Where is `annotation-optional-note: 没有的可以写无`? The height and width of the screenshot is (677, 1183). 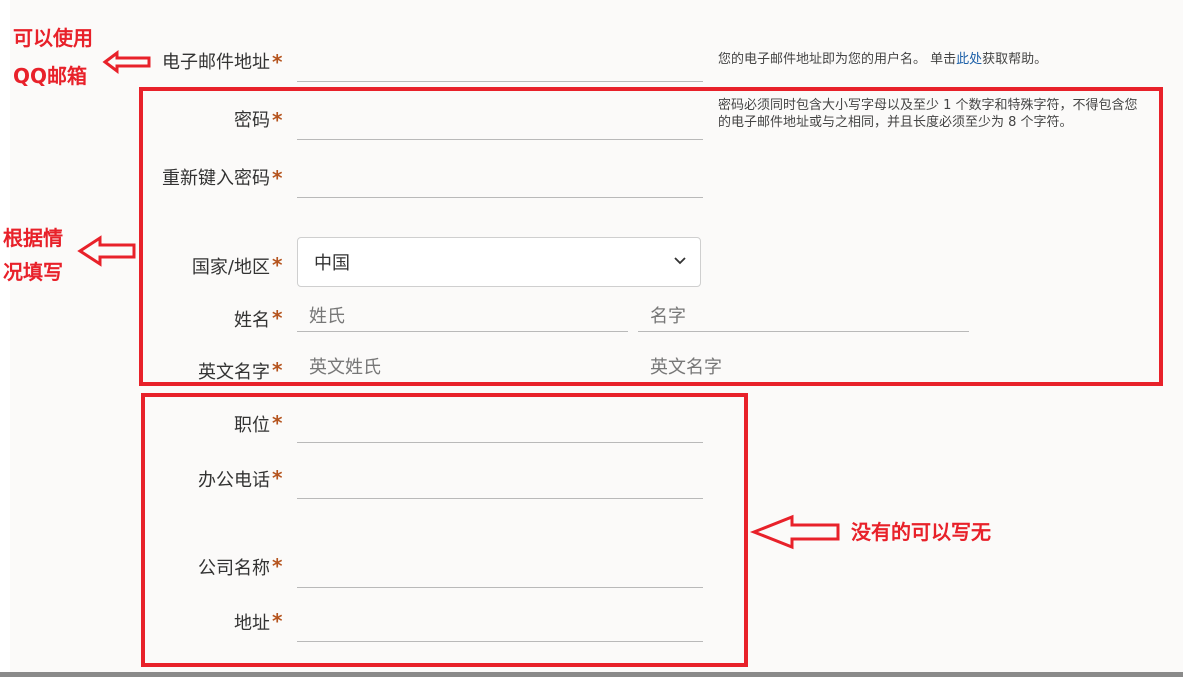
annotation-optional-note: 没有的可以写无 is located at coordinates (921, 532).